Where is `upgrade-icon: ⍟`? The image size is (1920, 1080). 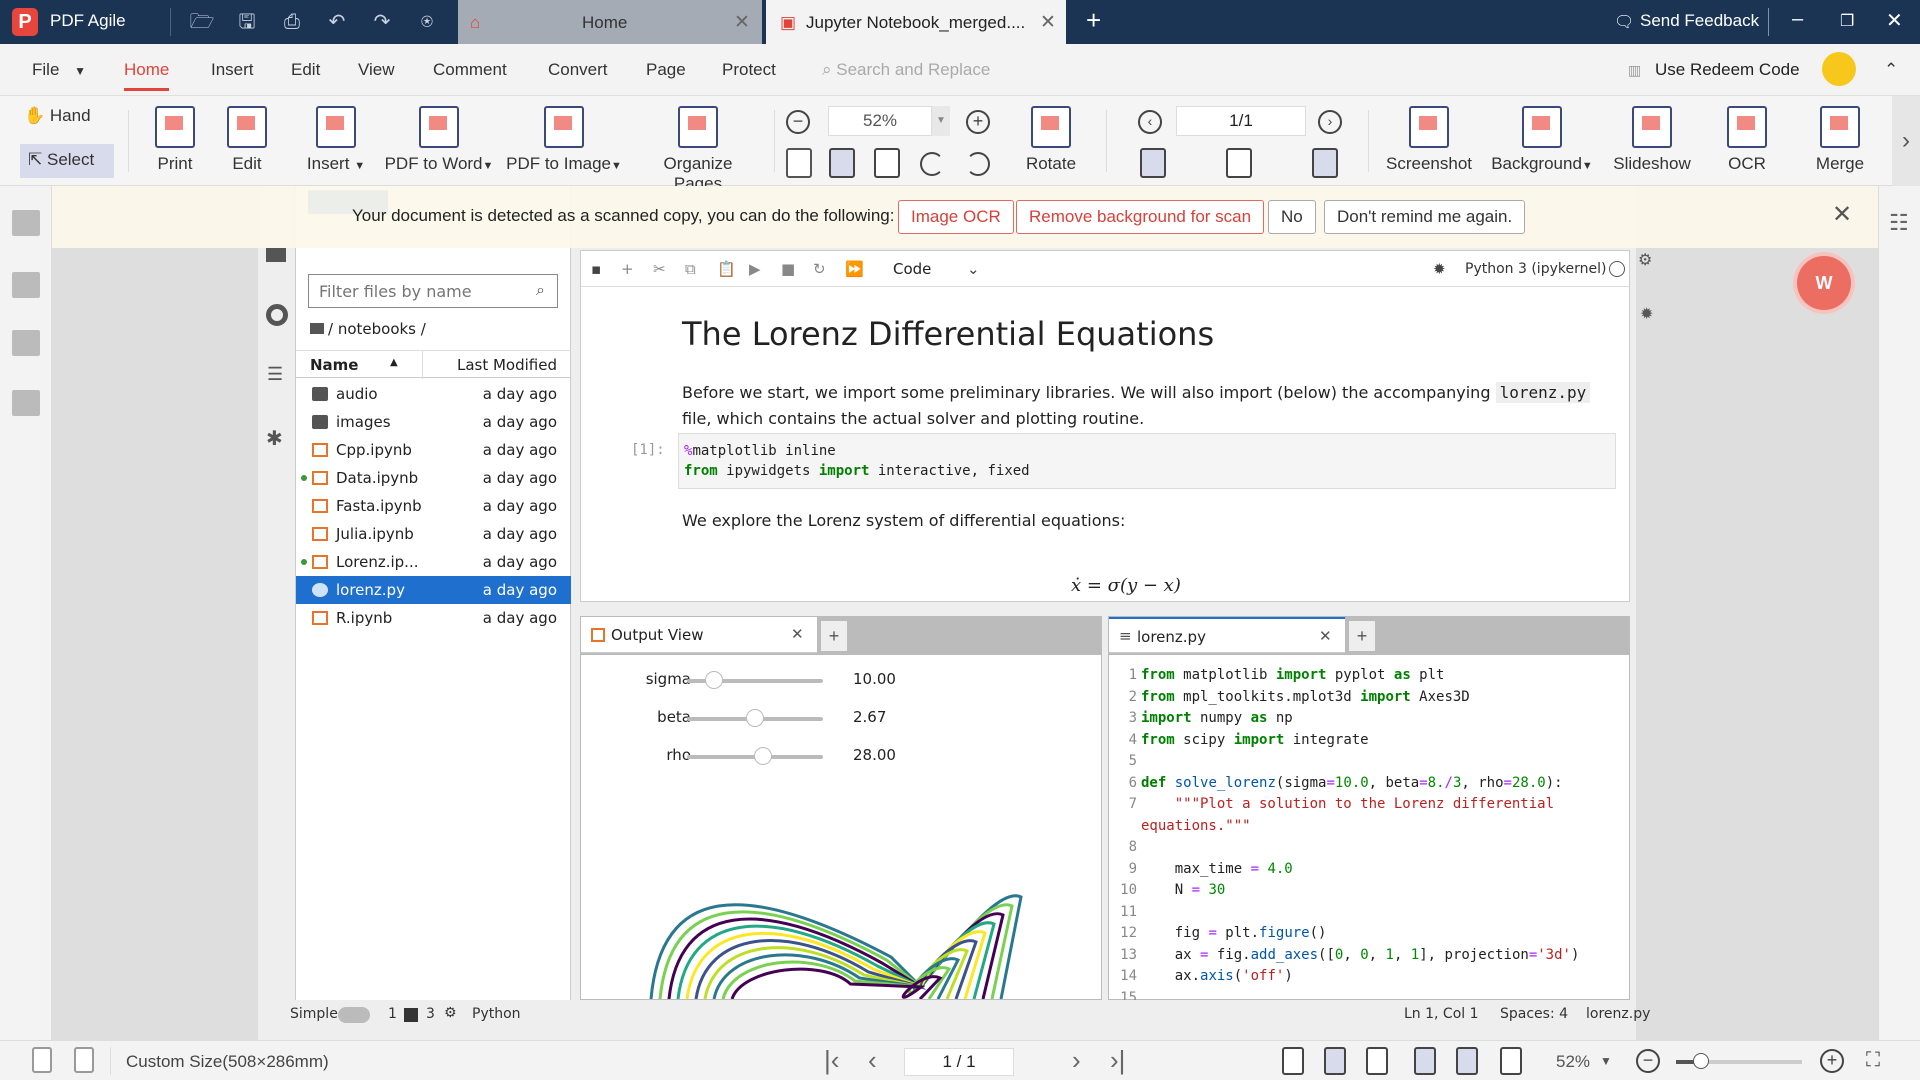
upgrade-icon: ⍟ is located at coordinates (427, 22).